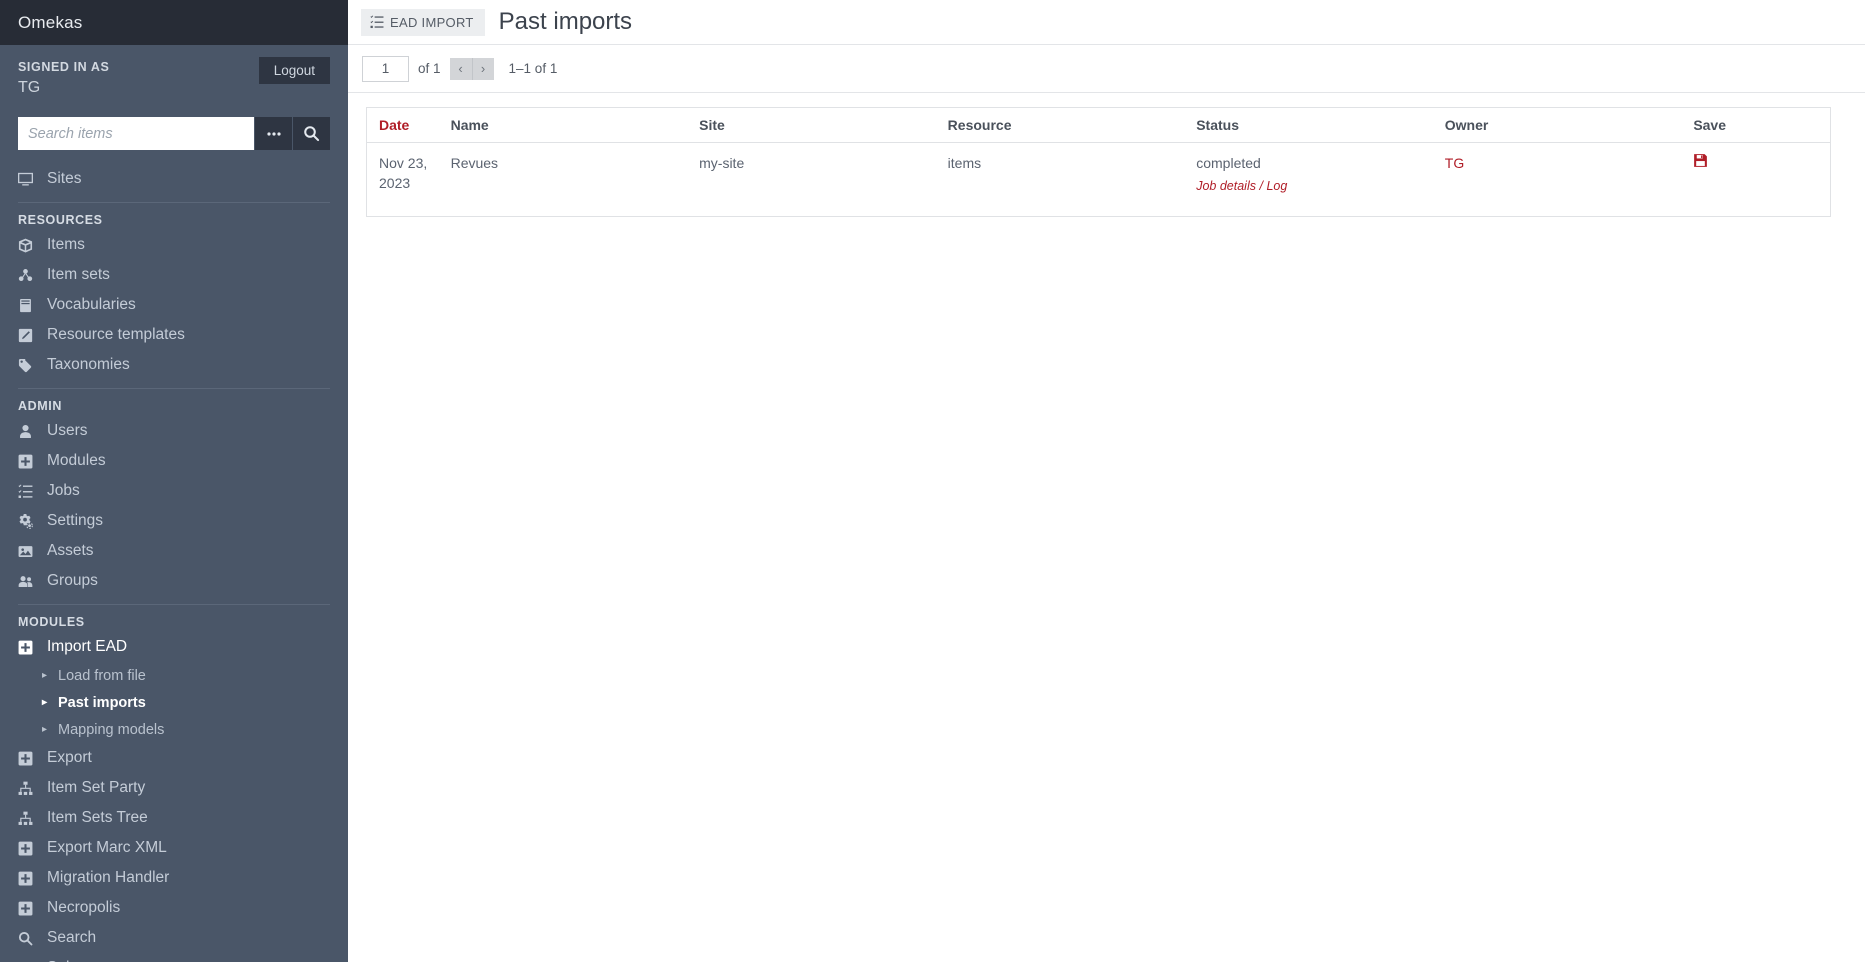 This screenshot has height=962, width=1865. Describe the element at coordinates (174, 702) in the screenshot. I see `sidebar-subitem-past-imports: ▸ Past imports` at that location.